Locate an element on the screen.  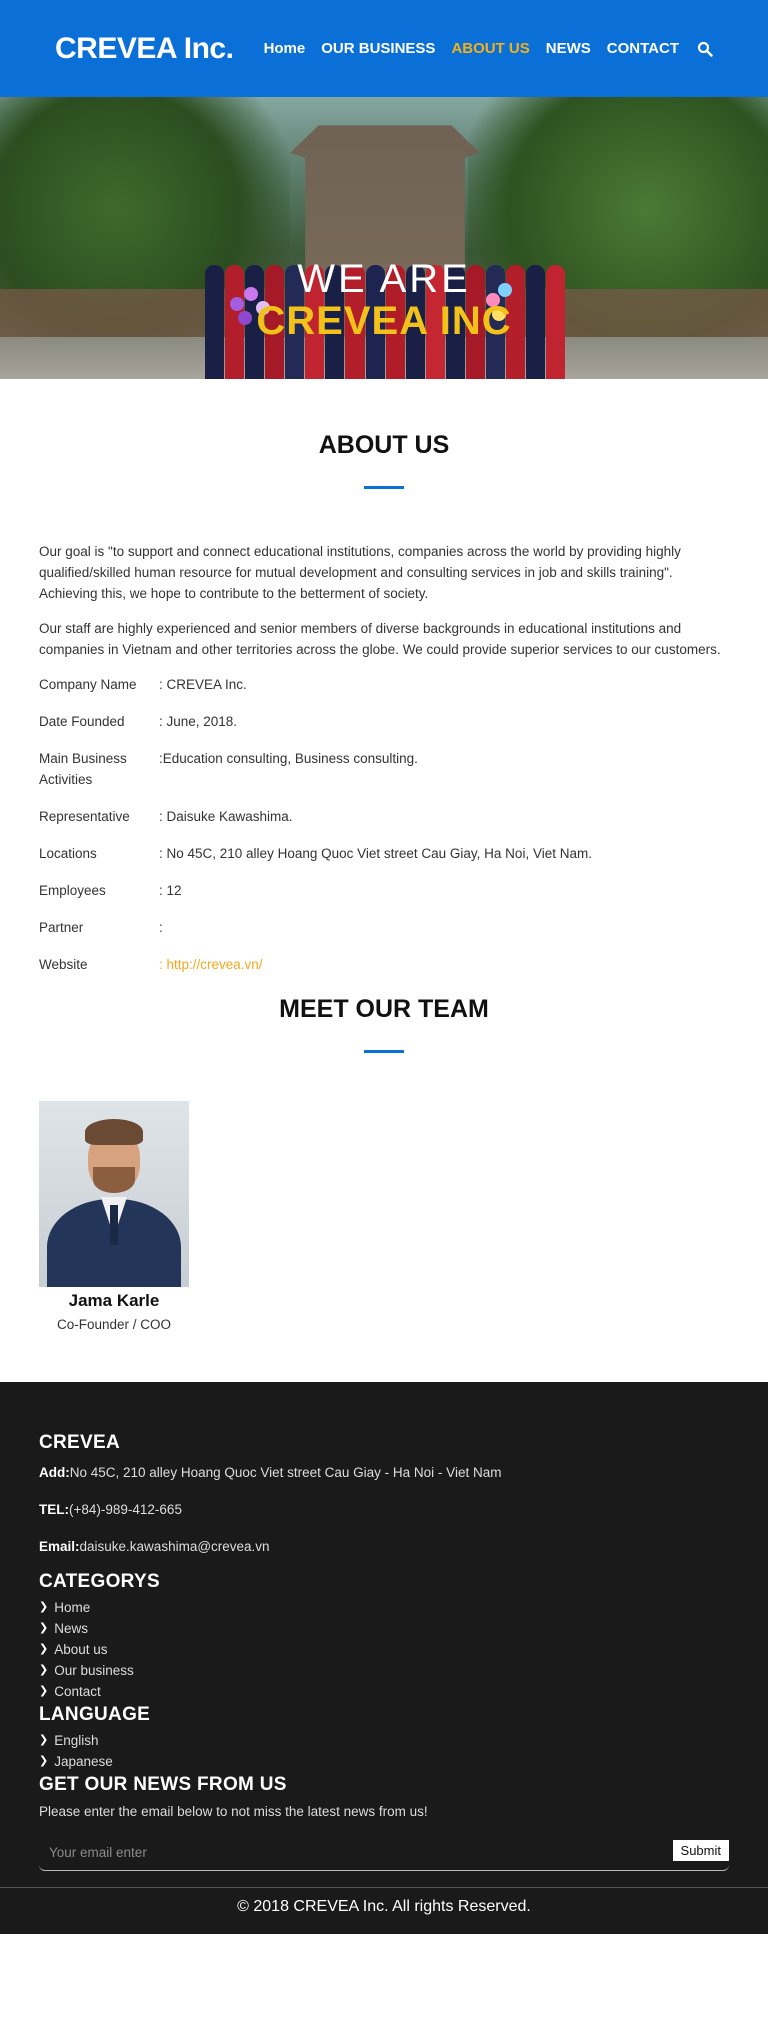
info-value: : June, 2018. is located at coordinates (198, 721).